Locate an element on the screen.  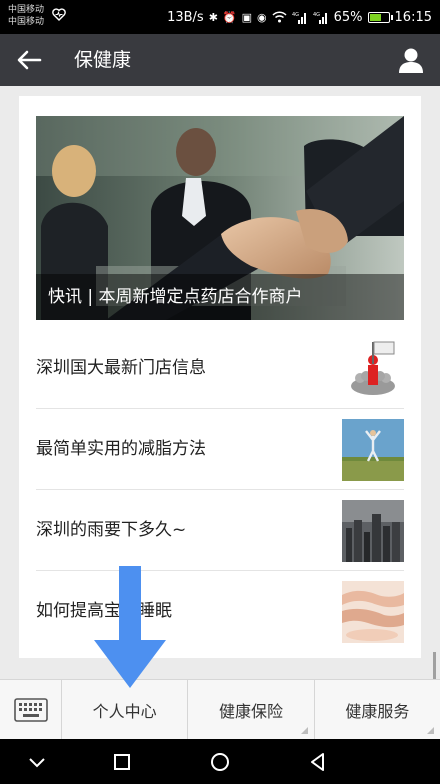
home-icon is located at coordinates (220, 762).